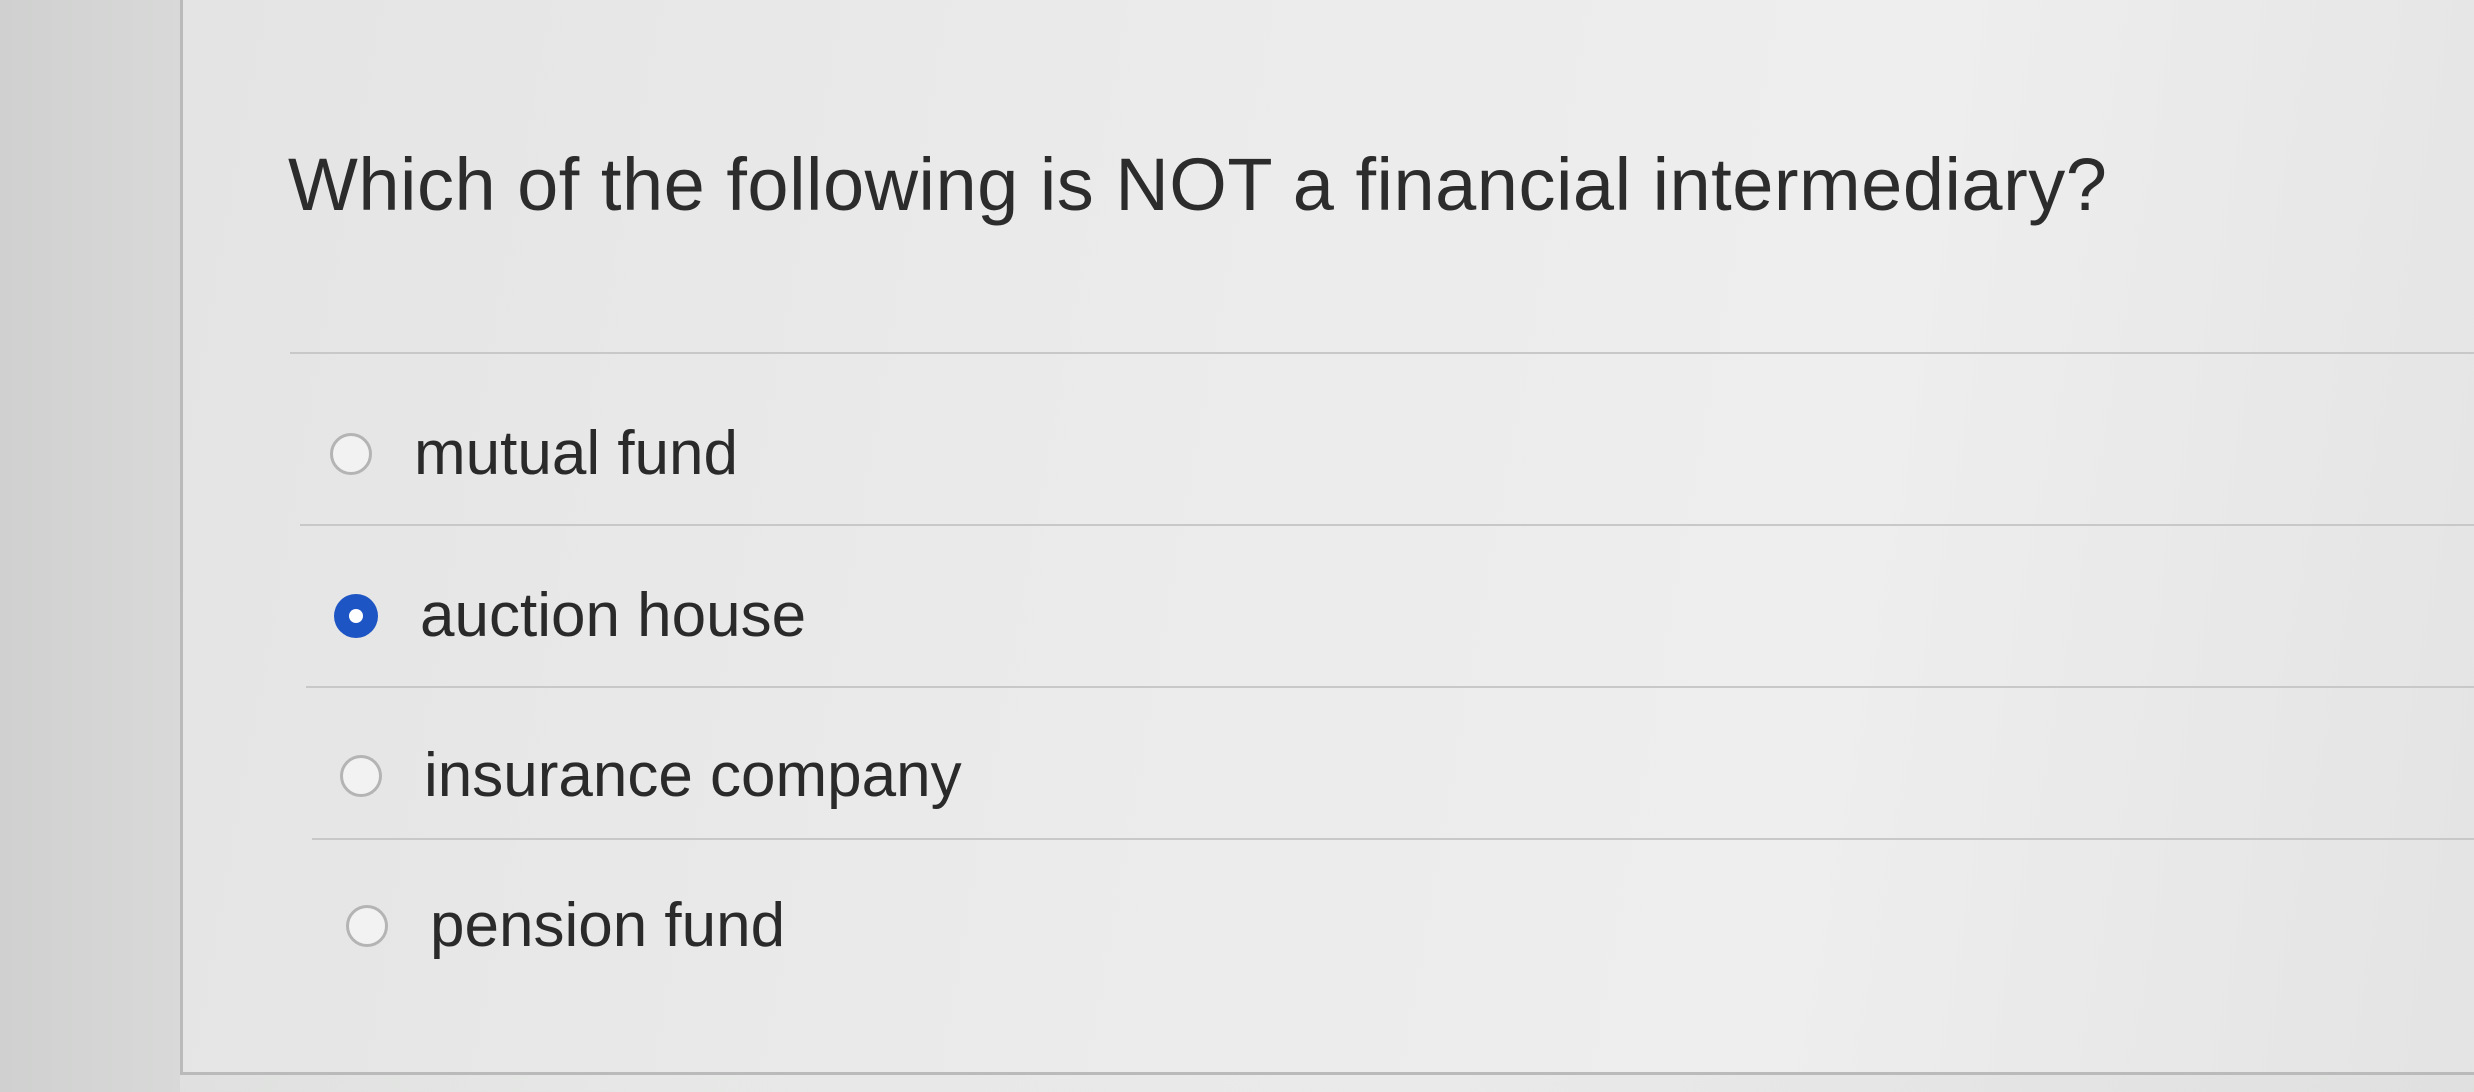 This screenshot has height=1092, width=2474. What do you see at coordinates (613, 615) in the screenshot?
I see `option-label: auction house` at bounding box center [613, 615].